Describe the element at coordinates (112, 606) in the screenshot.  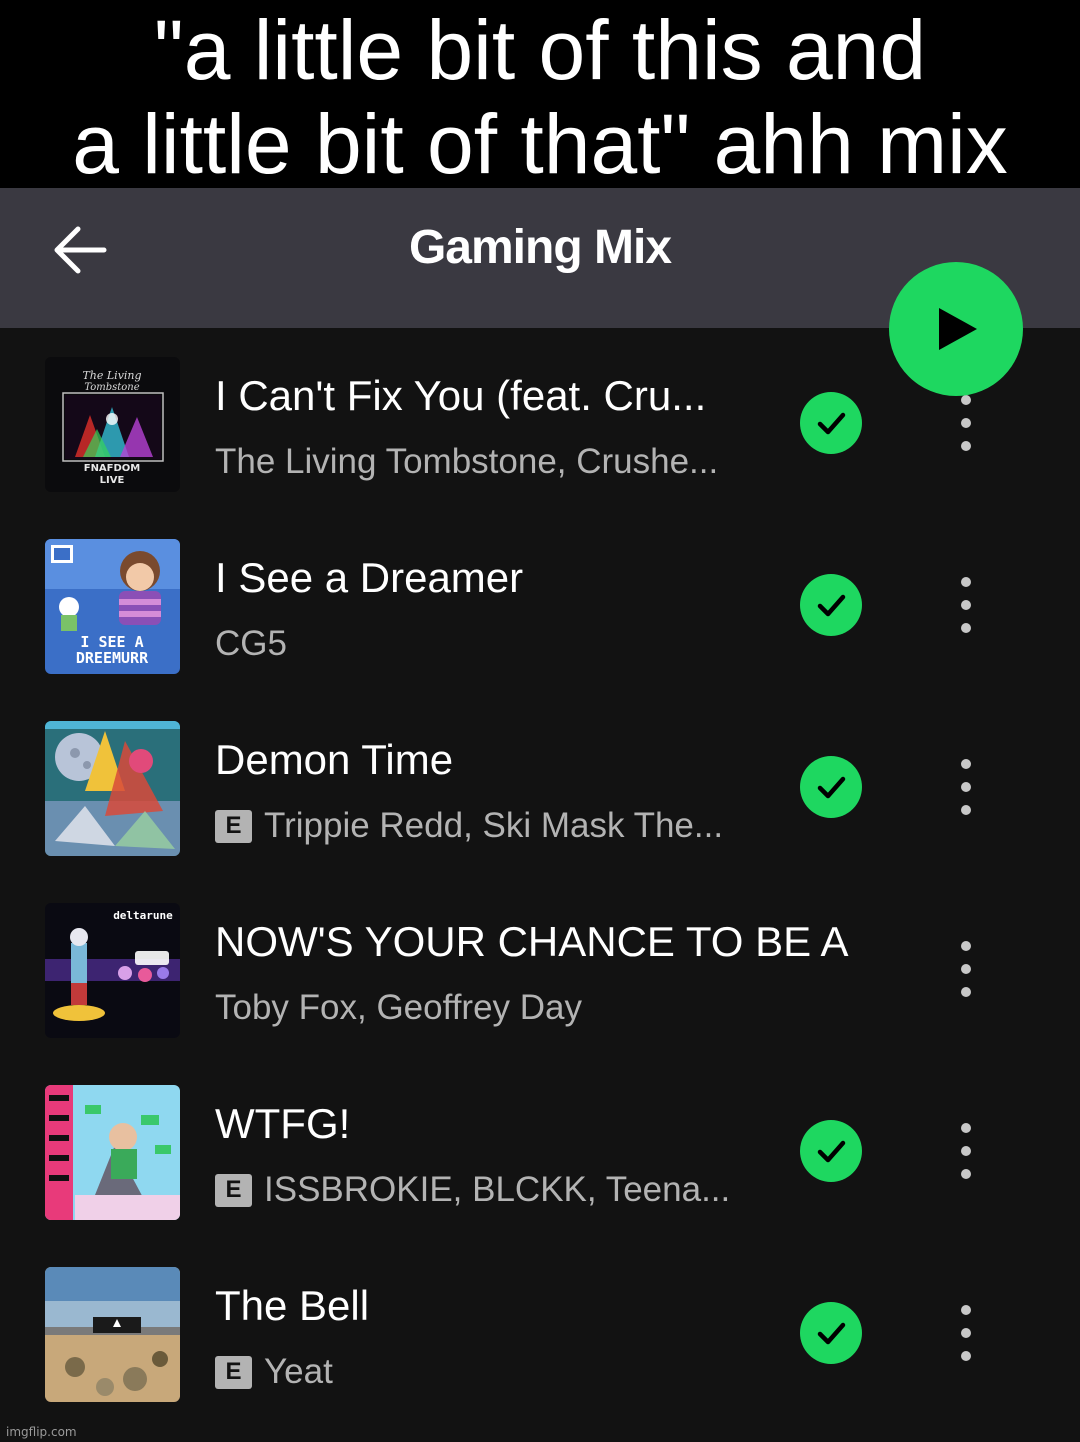
I see `album-cover: I SEE A DREEMURR` at that location.